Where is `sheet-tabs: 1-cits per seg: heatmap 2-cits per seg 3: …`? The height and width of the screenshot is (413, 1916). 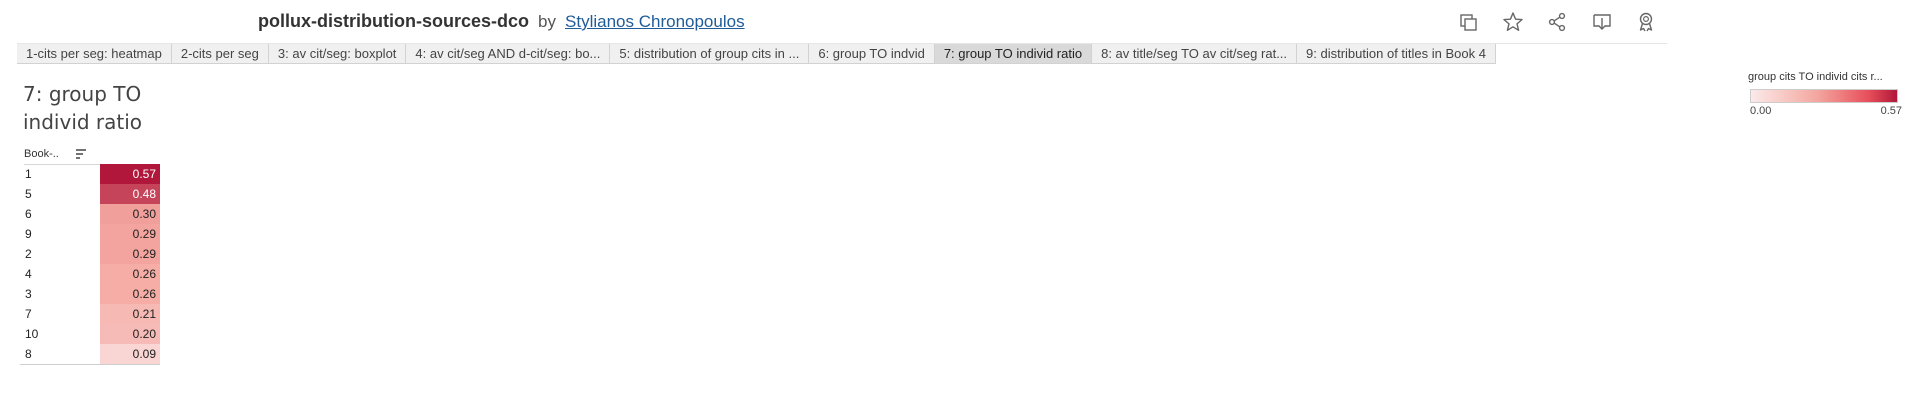 sheet-tabs: 1-cits per seg: heatmap 2-cits per seg 3: … is located at coordinates (842, 53).